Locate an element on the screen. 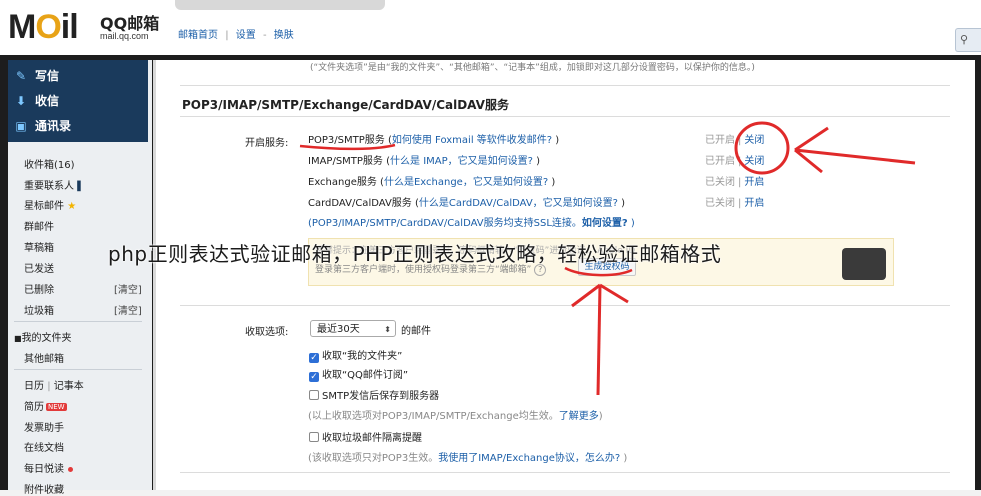  sidebar-item-inbox: 收件箱(16) is located at coordinates (49, 163).